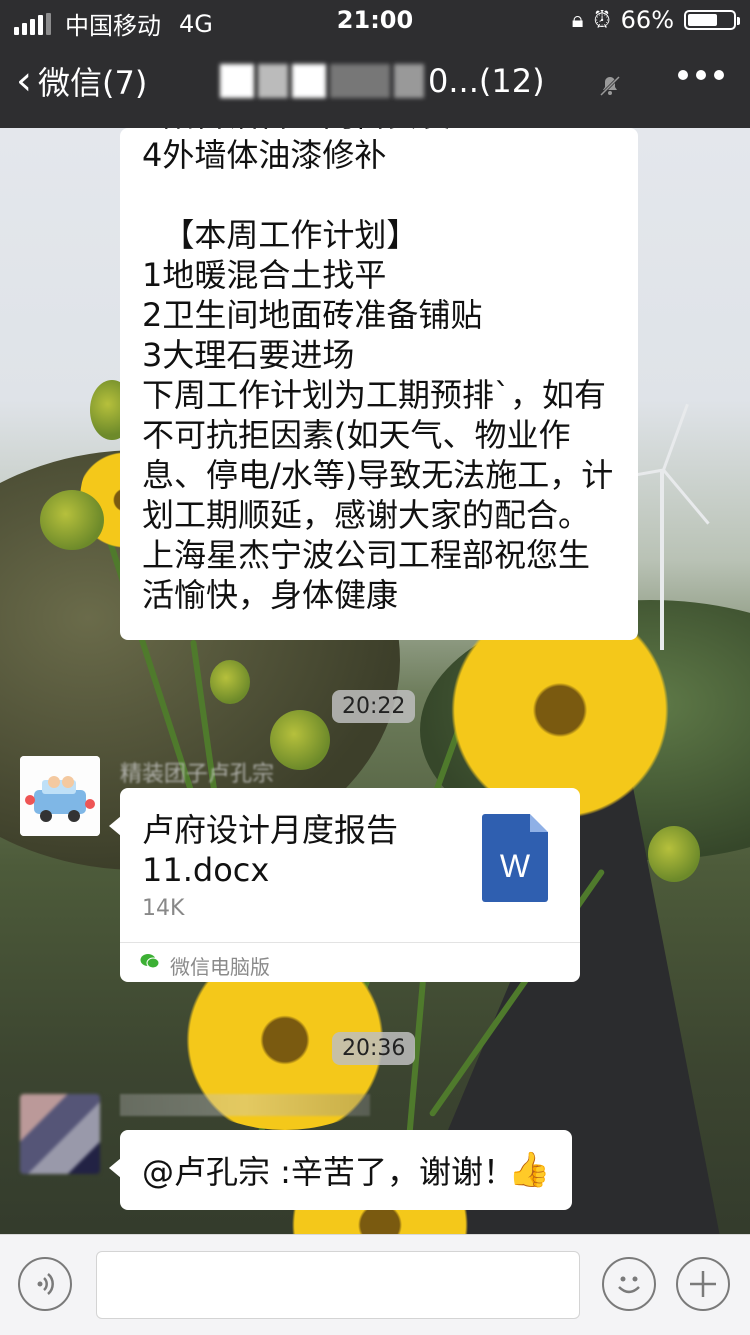  I want to click on message-text-line: 下周工作计划为工期预排`，如有, so click(374, 395).